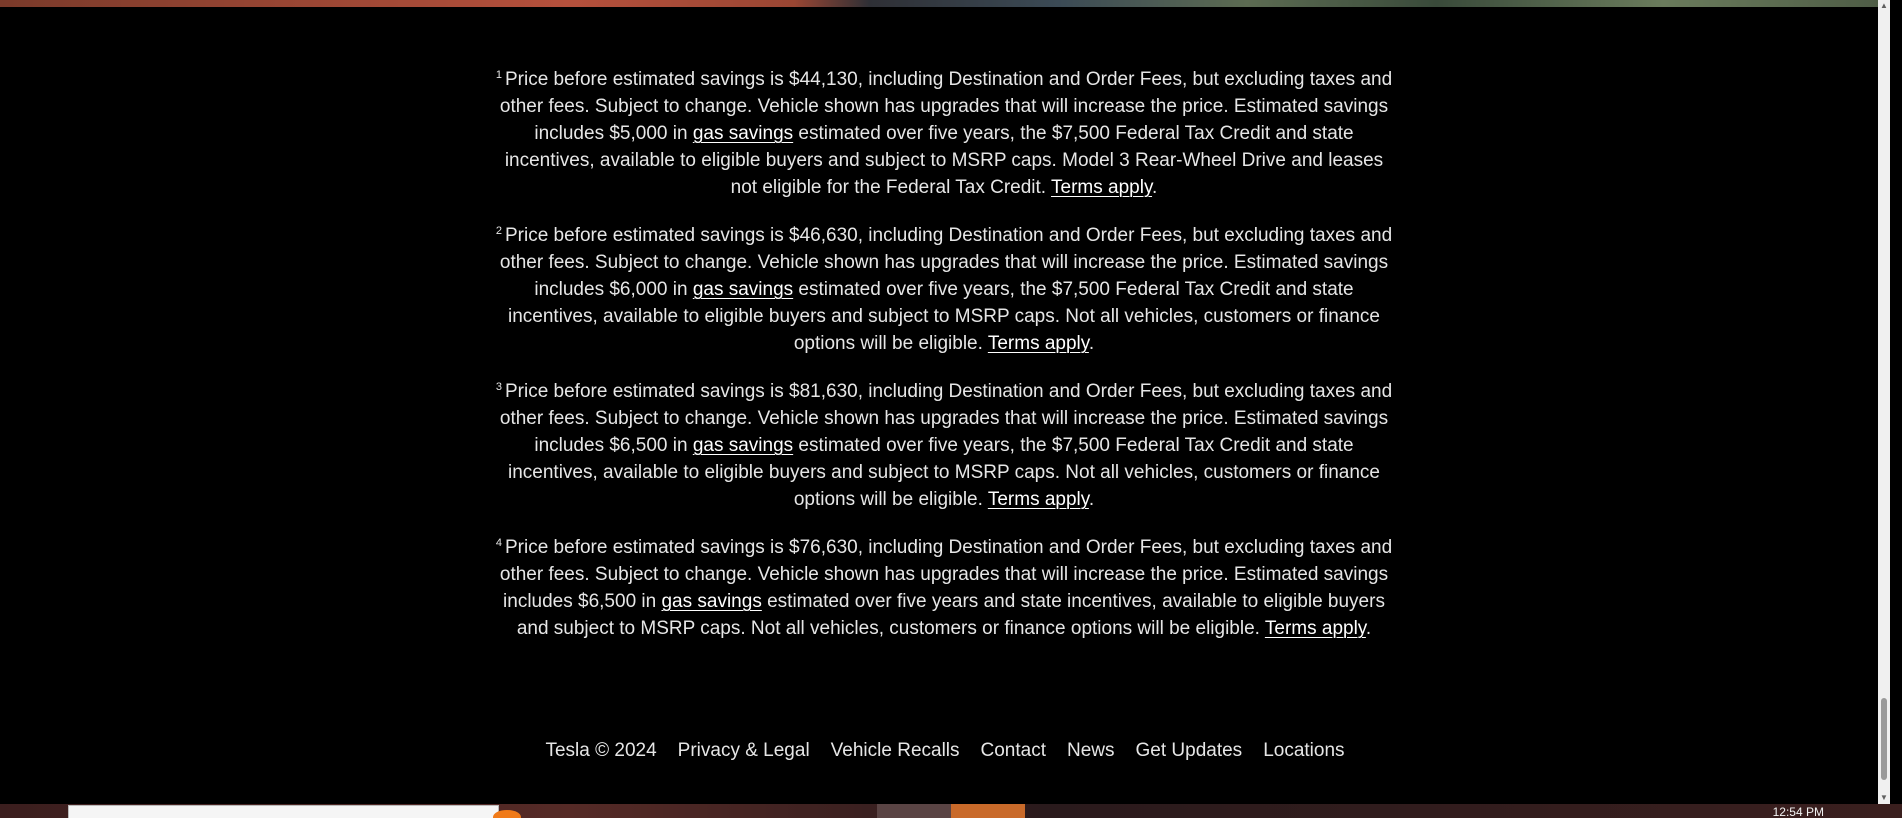 Image resolution: width=1902 pixels, height=818 pixels. I want to click on footnote-number: 2, so click(498, 230).